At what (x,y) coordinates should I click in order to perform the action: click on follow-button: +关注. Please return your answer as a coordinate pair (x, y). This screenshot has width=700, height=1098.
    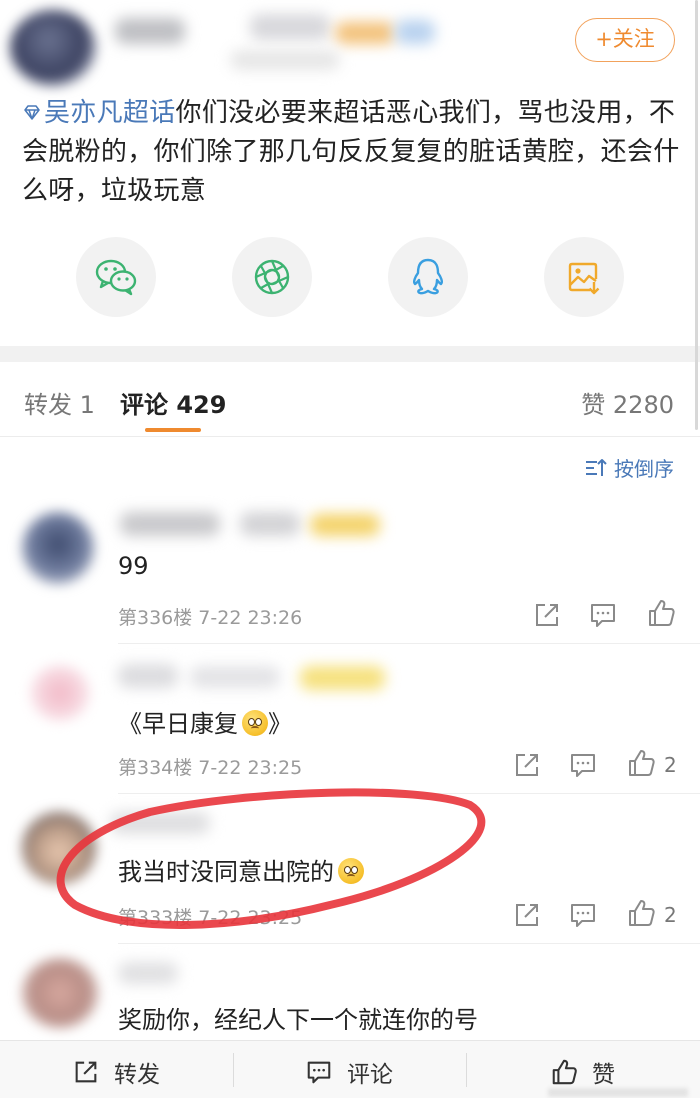
    Looking at the image, I should click on (625, 40).